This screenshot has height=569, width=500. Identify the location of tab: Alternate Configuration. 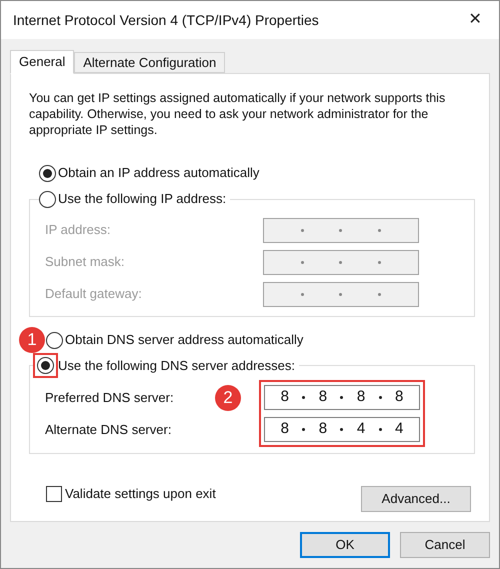
(150, 62).